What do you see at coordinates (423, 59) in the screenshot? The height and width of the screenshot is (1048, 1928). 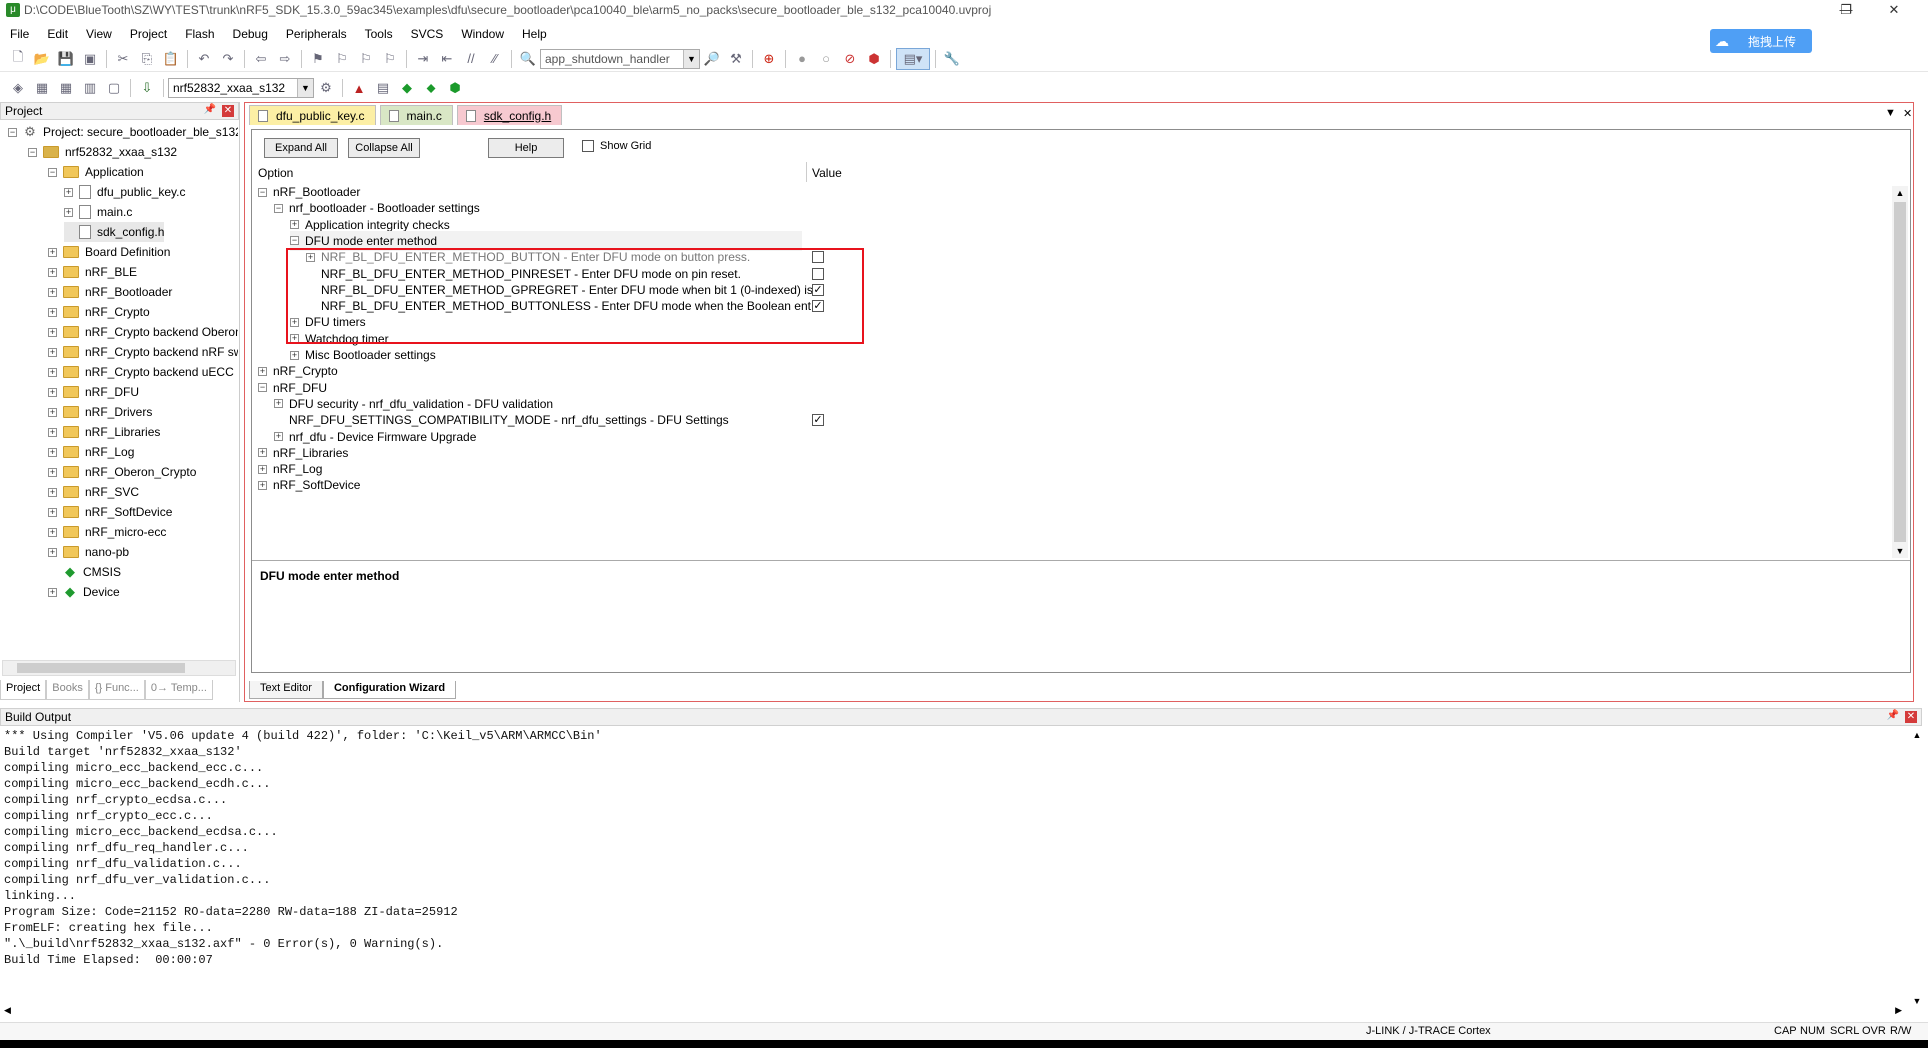 I see `indent-icon: ⇥` at bounding box center [423, 59].